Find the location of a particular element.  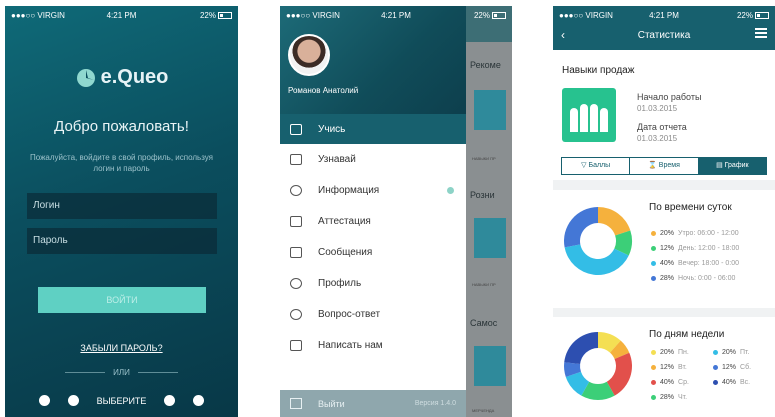

stats-tabs: ▽ Баллы ⌛ Время ▤ График is located at coordinates (664, 166).